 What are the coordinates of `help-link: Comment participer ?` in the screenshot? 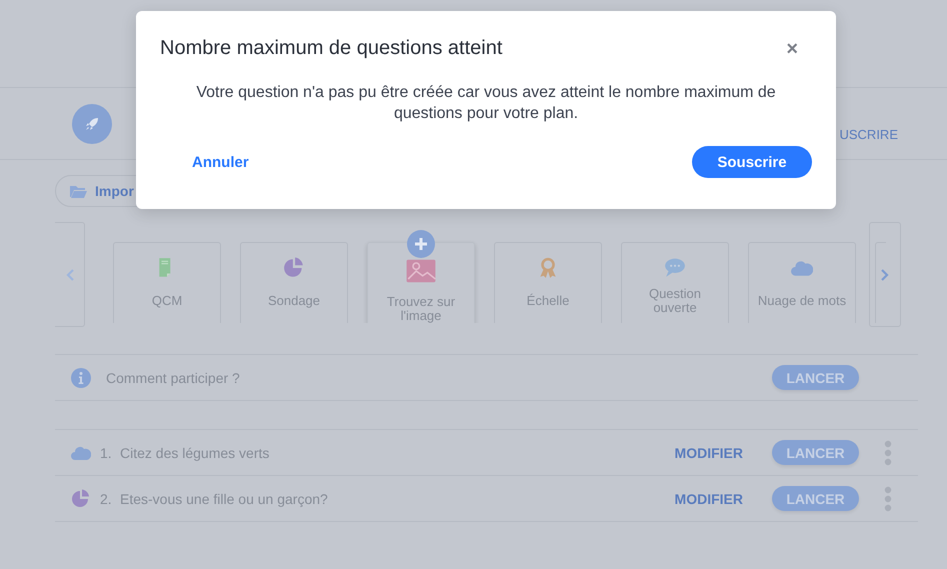 It's located at (173, 378).